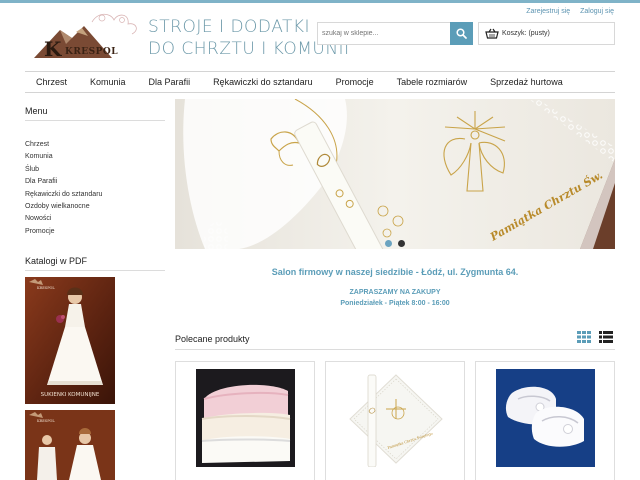  Describe the element at coordinates (432, 82) in the screenshot. I see `nav-item-tabele-rozmiarow: Tabele rozmiarów` at that location.